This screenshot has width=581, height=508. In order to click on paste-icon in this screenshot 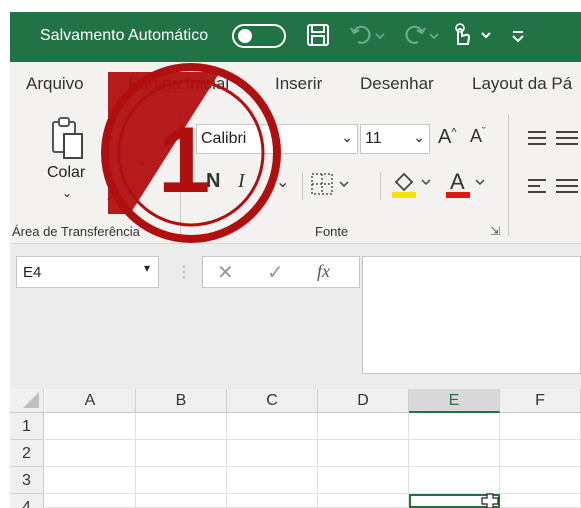, I will do `click(68, 141)`.